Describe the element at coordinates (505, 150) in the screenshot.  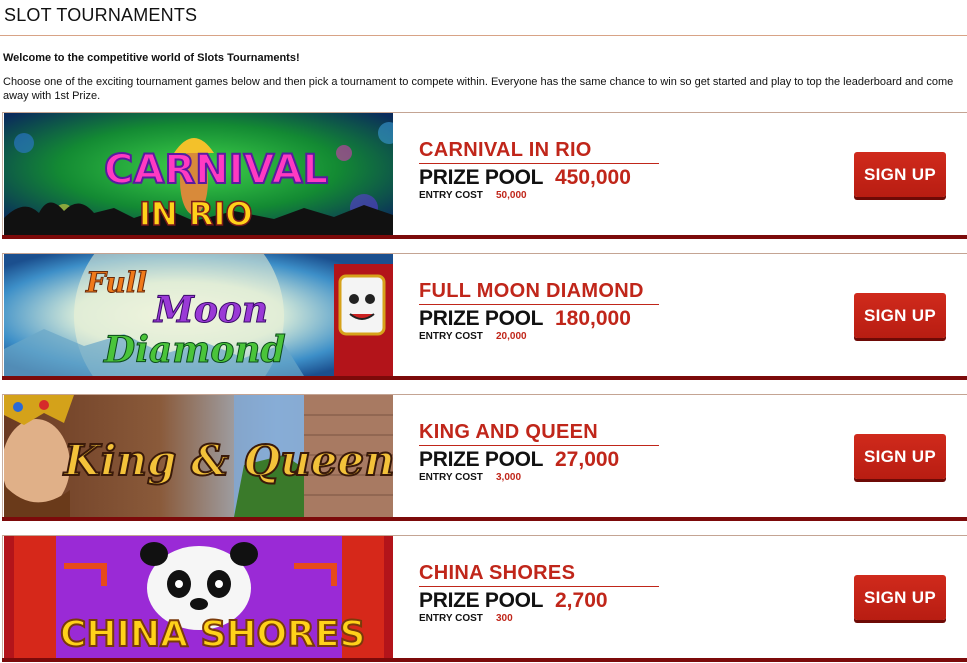
I see `tournament-name: CARNIVAL IN RIO` at that location.